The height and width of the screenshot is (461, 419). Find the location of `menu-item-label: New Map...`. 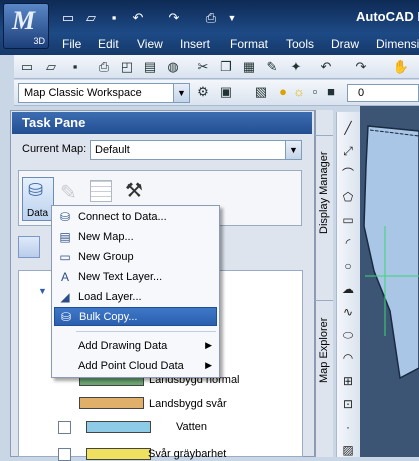

menu-item-label: New Map... is located at coordinates (106, 237).